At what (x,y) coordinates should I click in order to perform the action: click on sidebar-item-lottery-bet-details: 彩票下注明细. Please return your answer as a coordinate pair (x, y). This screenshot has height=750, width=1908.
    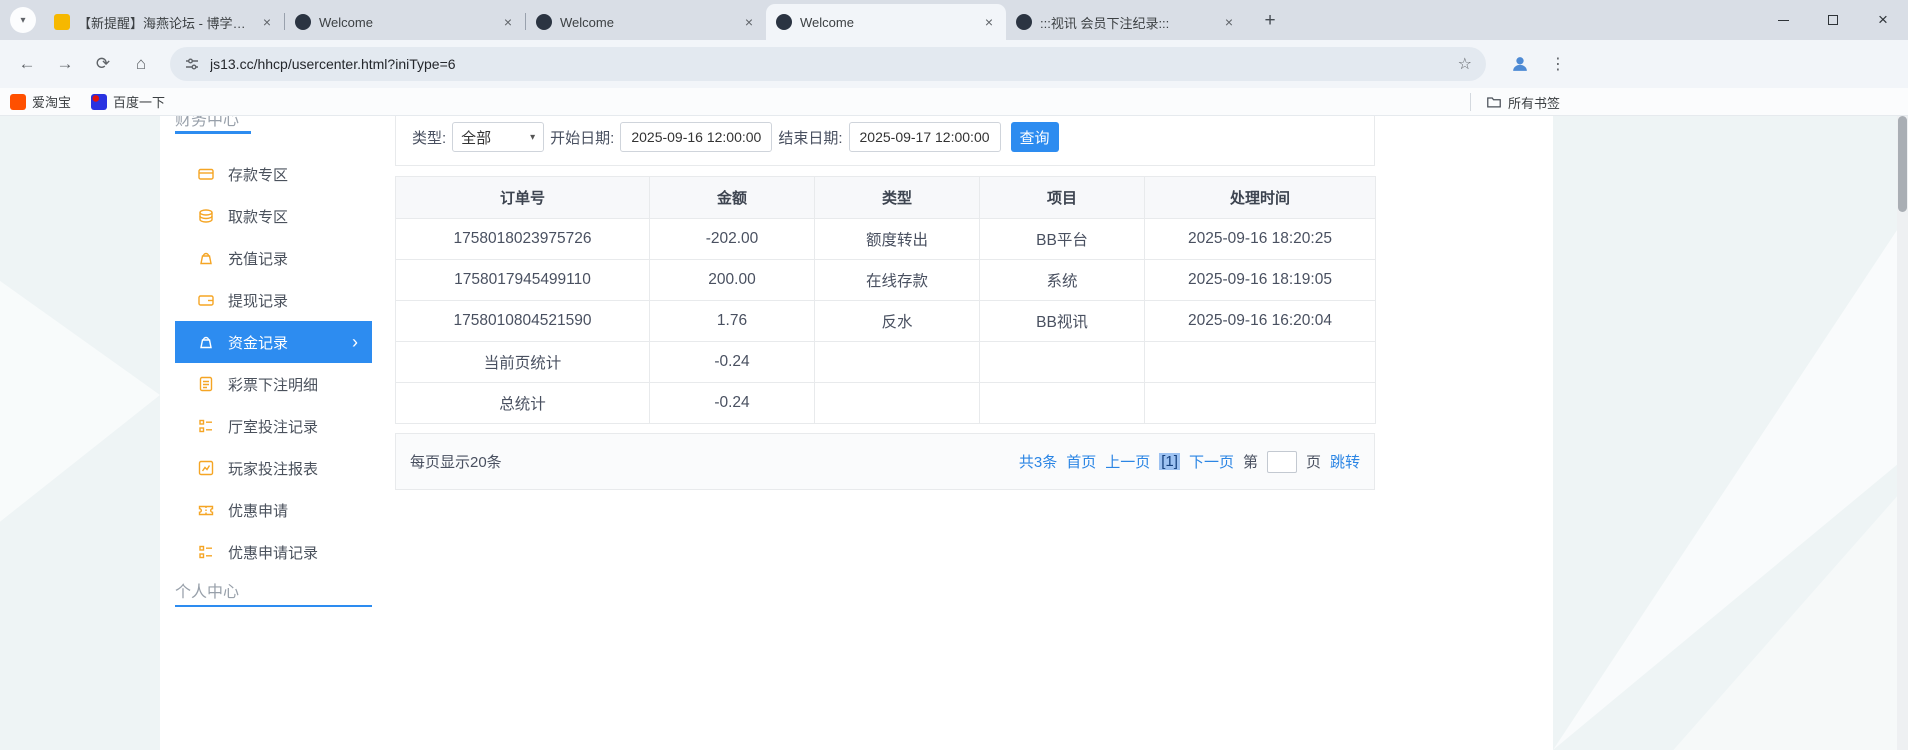
    Looking at the image, I should click on (273, 384).